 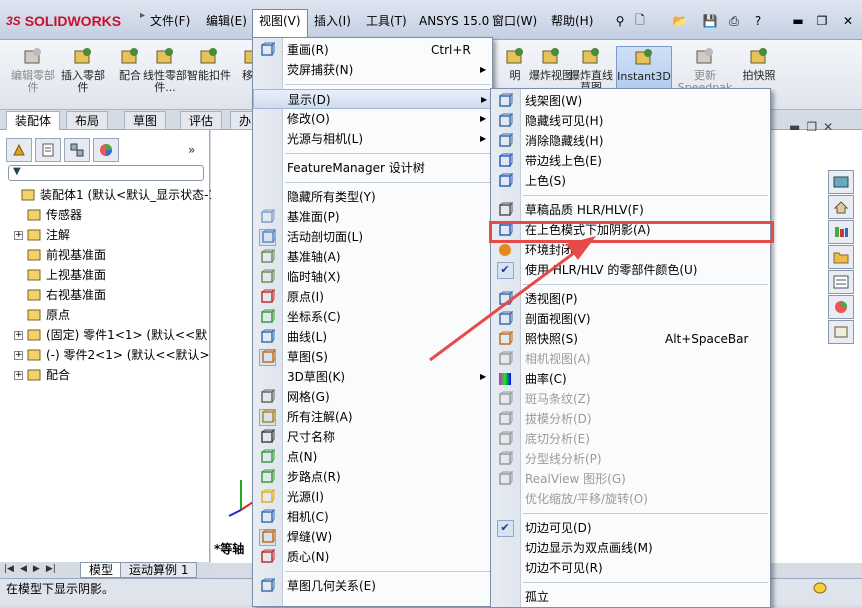 What do you see at coordinates (106, 173) in the screenshot?
I see `filter-input: ▼` at bounding box center [106, 173].